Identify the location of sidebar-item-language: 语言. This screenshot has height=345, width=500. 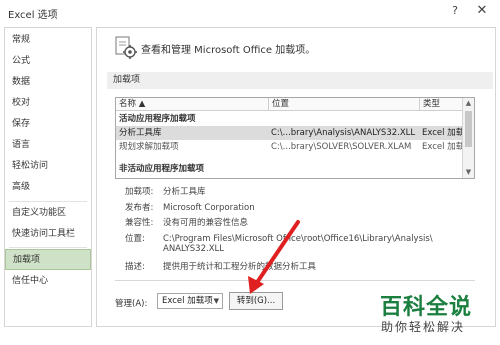
(48, 145).